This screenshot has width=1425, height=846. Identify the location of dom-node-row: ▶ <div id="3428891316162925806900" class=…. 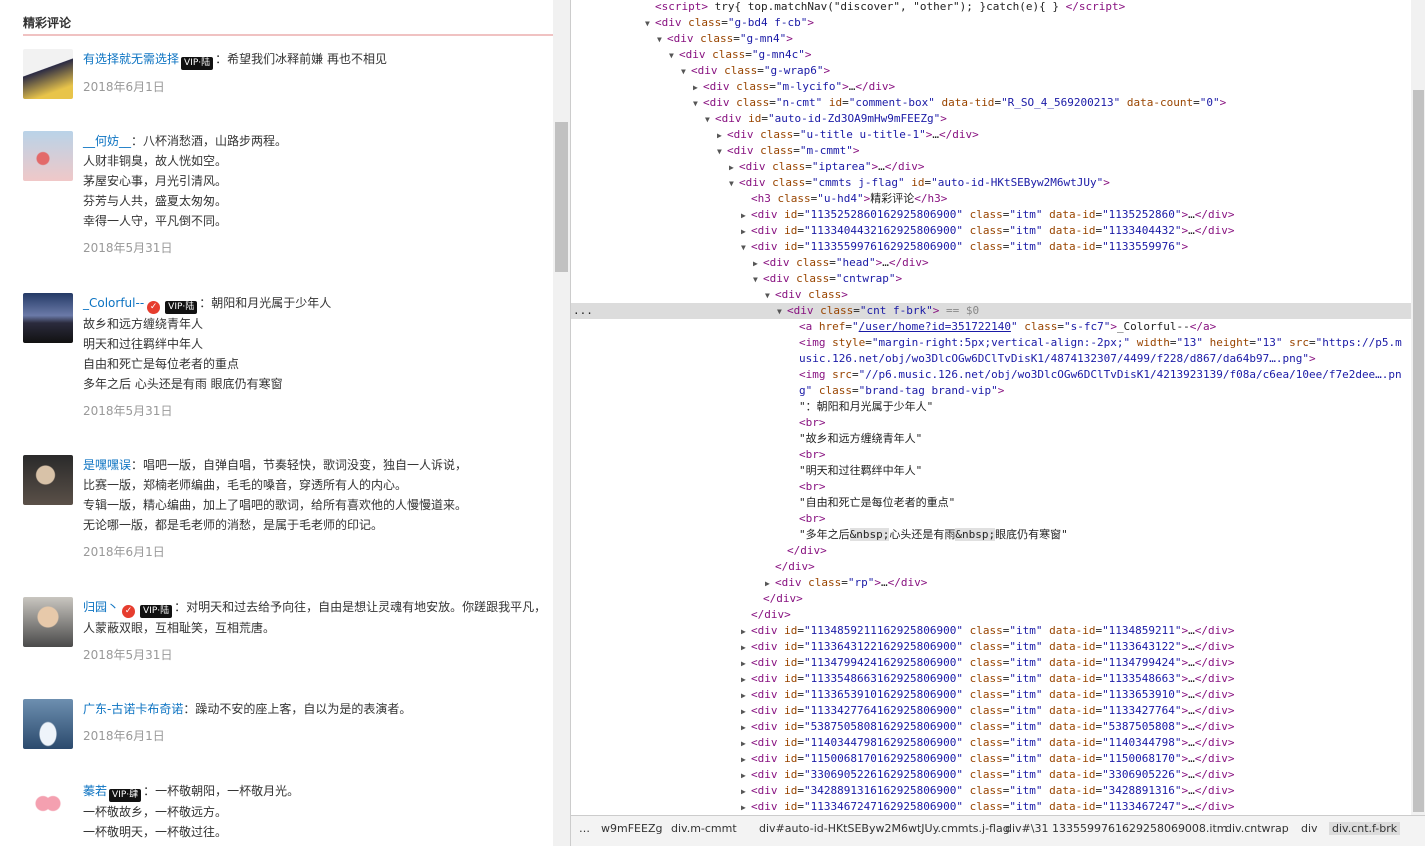
(991, 791).